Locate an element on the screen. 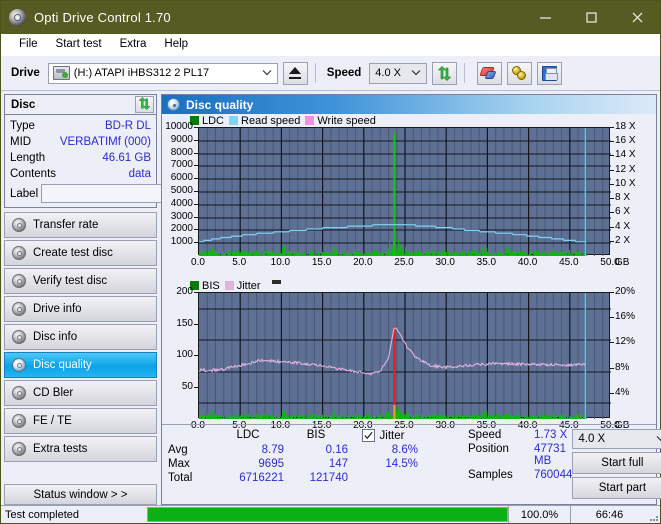  x-tick-label: 45.0 is located at coordinates (569, 262).